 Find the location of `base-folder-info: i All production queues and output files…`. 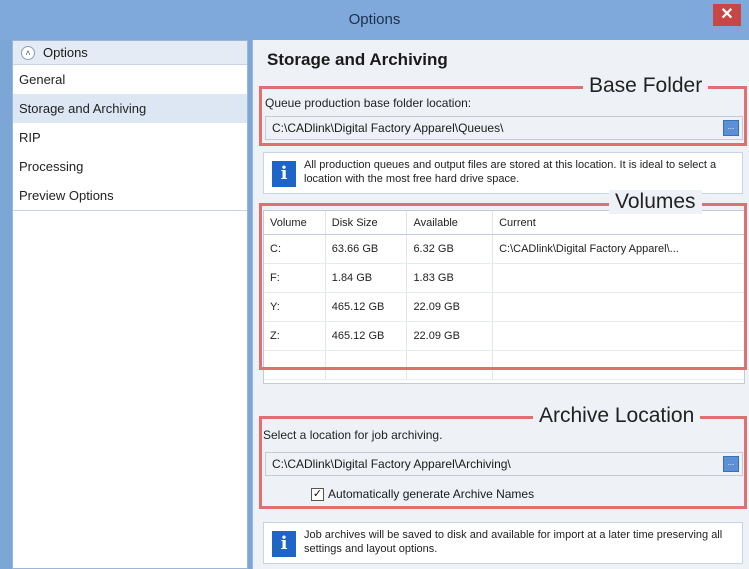

base-folder-info: i All production queues and output files… is located at coordinates (503, 173).